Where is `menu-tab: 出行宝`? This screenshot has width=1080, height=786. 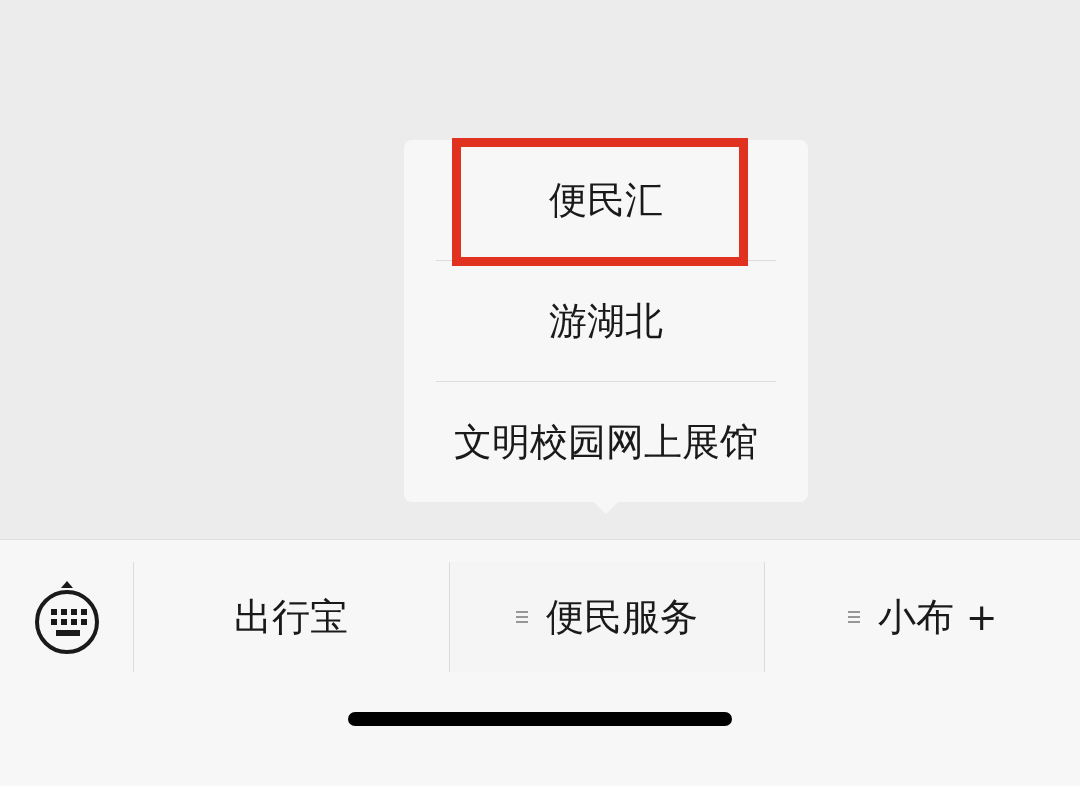
menu-tab: 出行宝 is located at coordinates (292, 617).